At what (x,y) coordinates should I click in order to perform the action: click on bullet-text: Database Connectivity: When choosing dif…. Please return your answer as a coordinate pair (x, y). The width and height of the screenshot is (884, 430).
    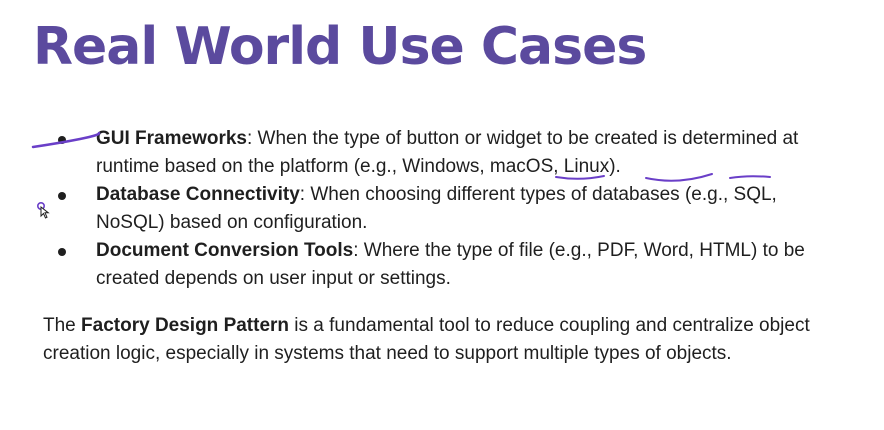
    Looking at the image, I should click on (436, 208).